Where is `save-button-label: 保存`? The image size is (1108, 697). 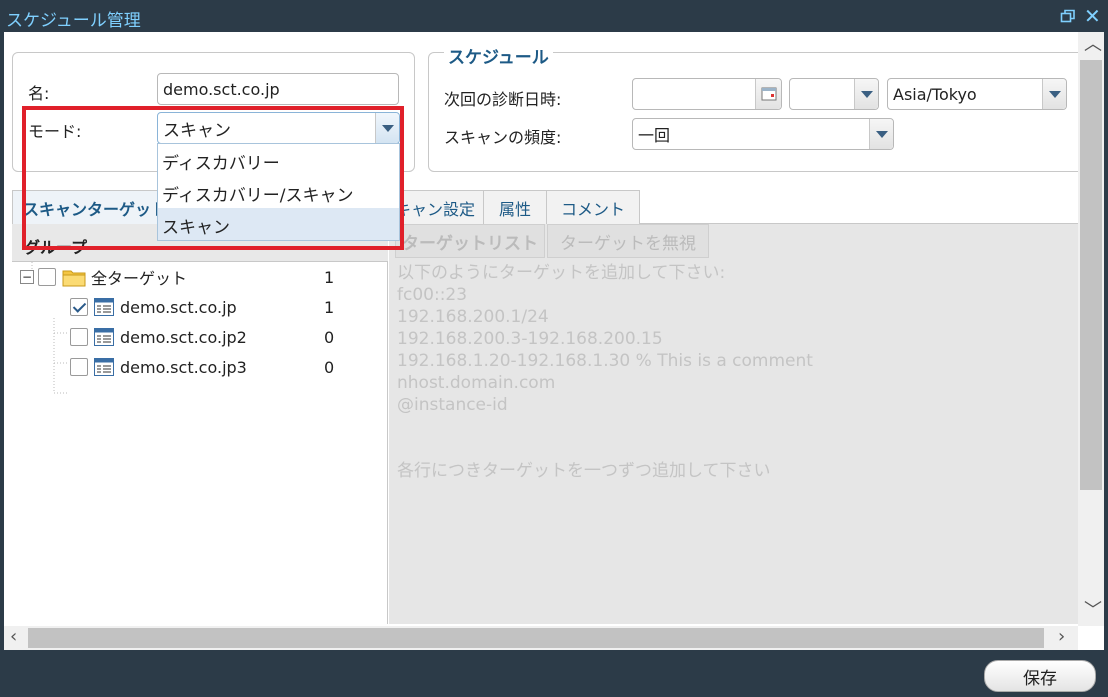
save-button-label: 保存 is located at coordinates (1040, 678).